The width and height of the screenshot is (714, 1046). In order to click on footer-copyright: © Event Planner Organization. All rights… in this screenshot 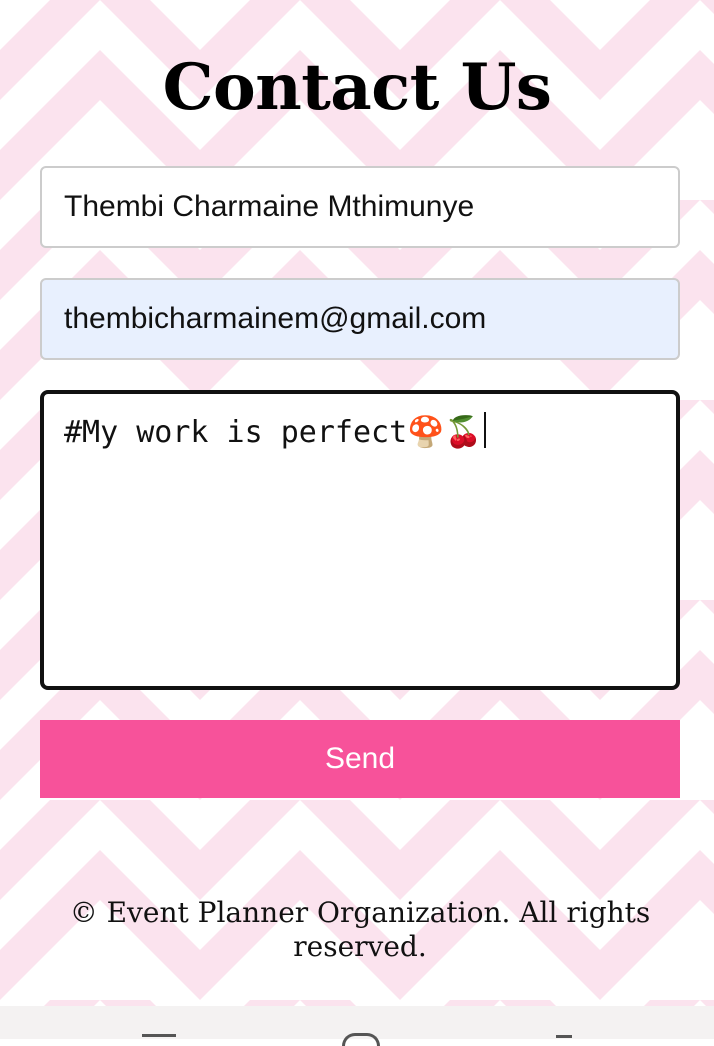, I will do `click(360, 929)`.